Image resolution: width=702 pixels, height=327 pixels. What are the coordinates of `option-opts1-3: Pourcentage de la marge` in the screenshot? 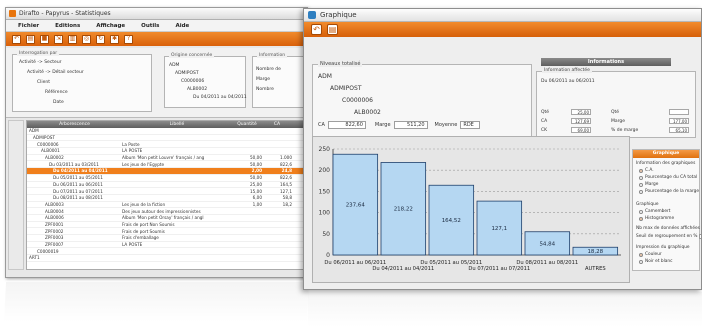 It's located at (669, 191).